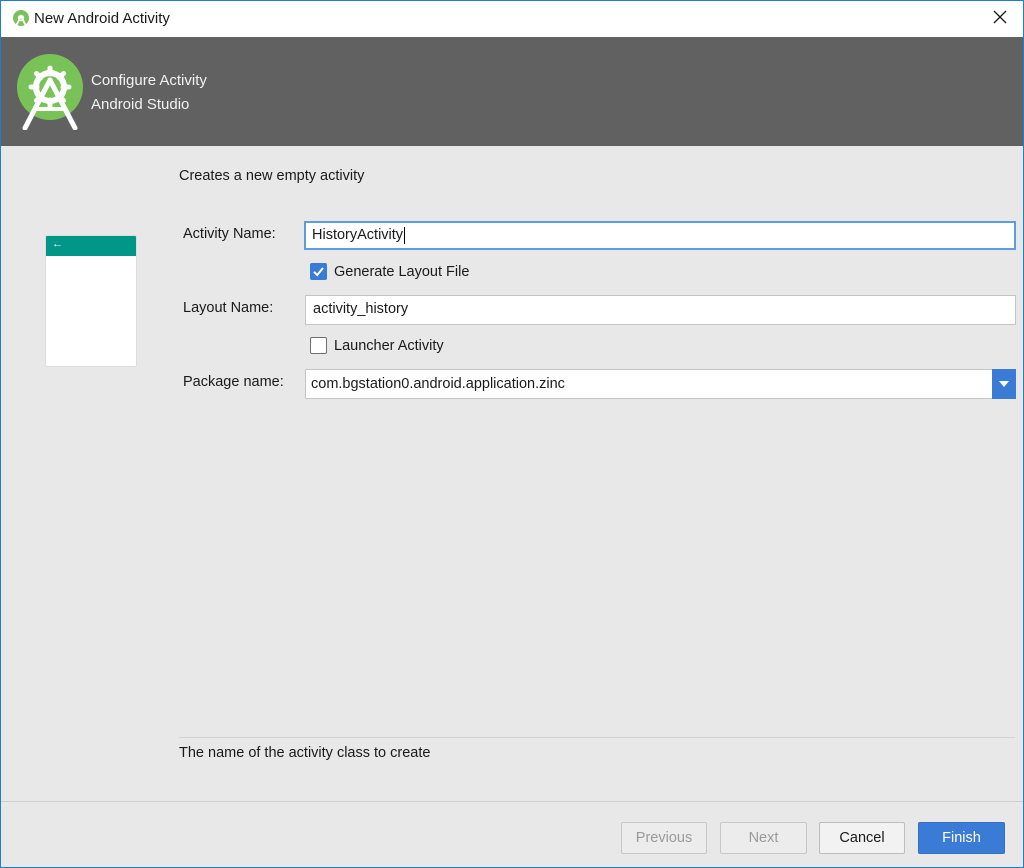 The width and height of the screenshot is (1024, 868). What do you see at coordinates (50, 92) in the screenshot?
I see `android-studio-logo` at bounding box center [50, 92].